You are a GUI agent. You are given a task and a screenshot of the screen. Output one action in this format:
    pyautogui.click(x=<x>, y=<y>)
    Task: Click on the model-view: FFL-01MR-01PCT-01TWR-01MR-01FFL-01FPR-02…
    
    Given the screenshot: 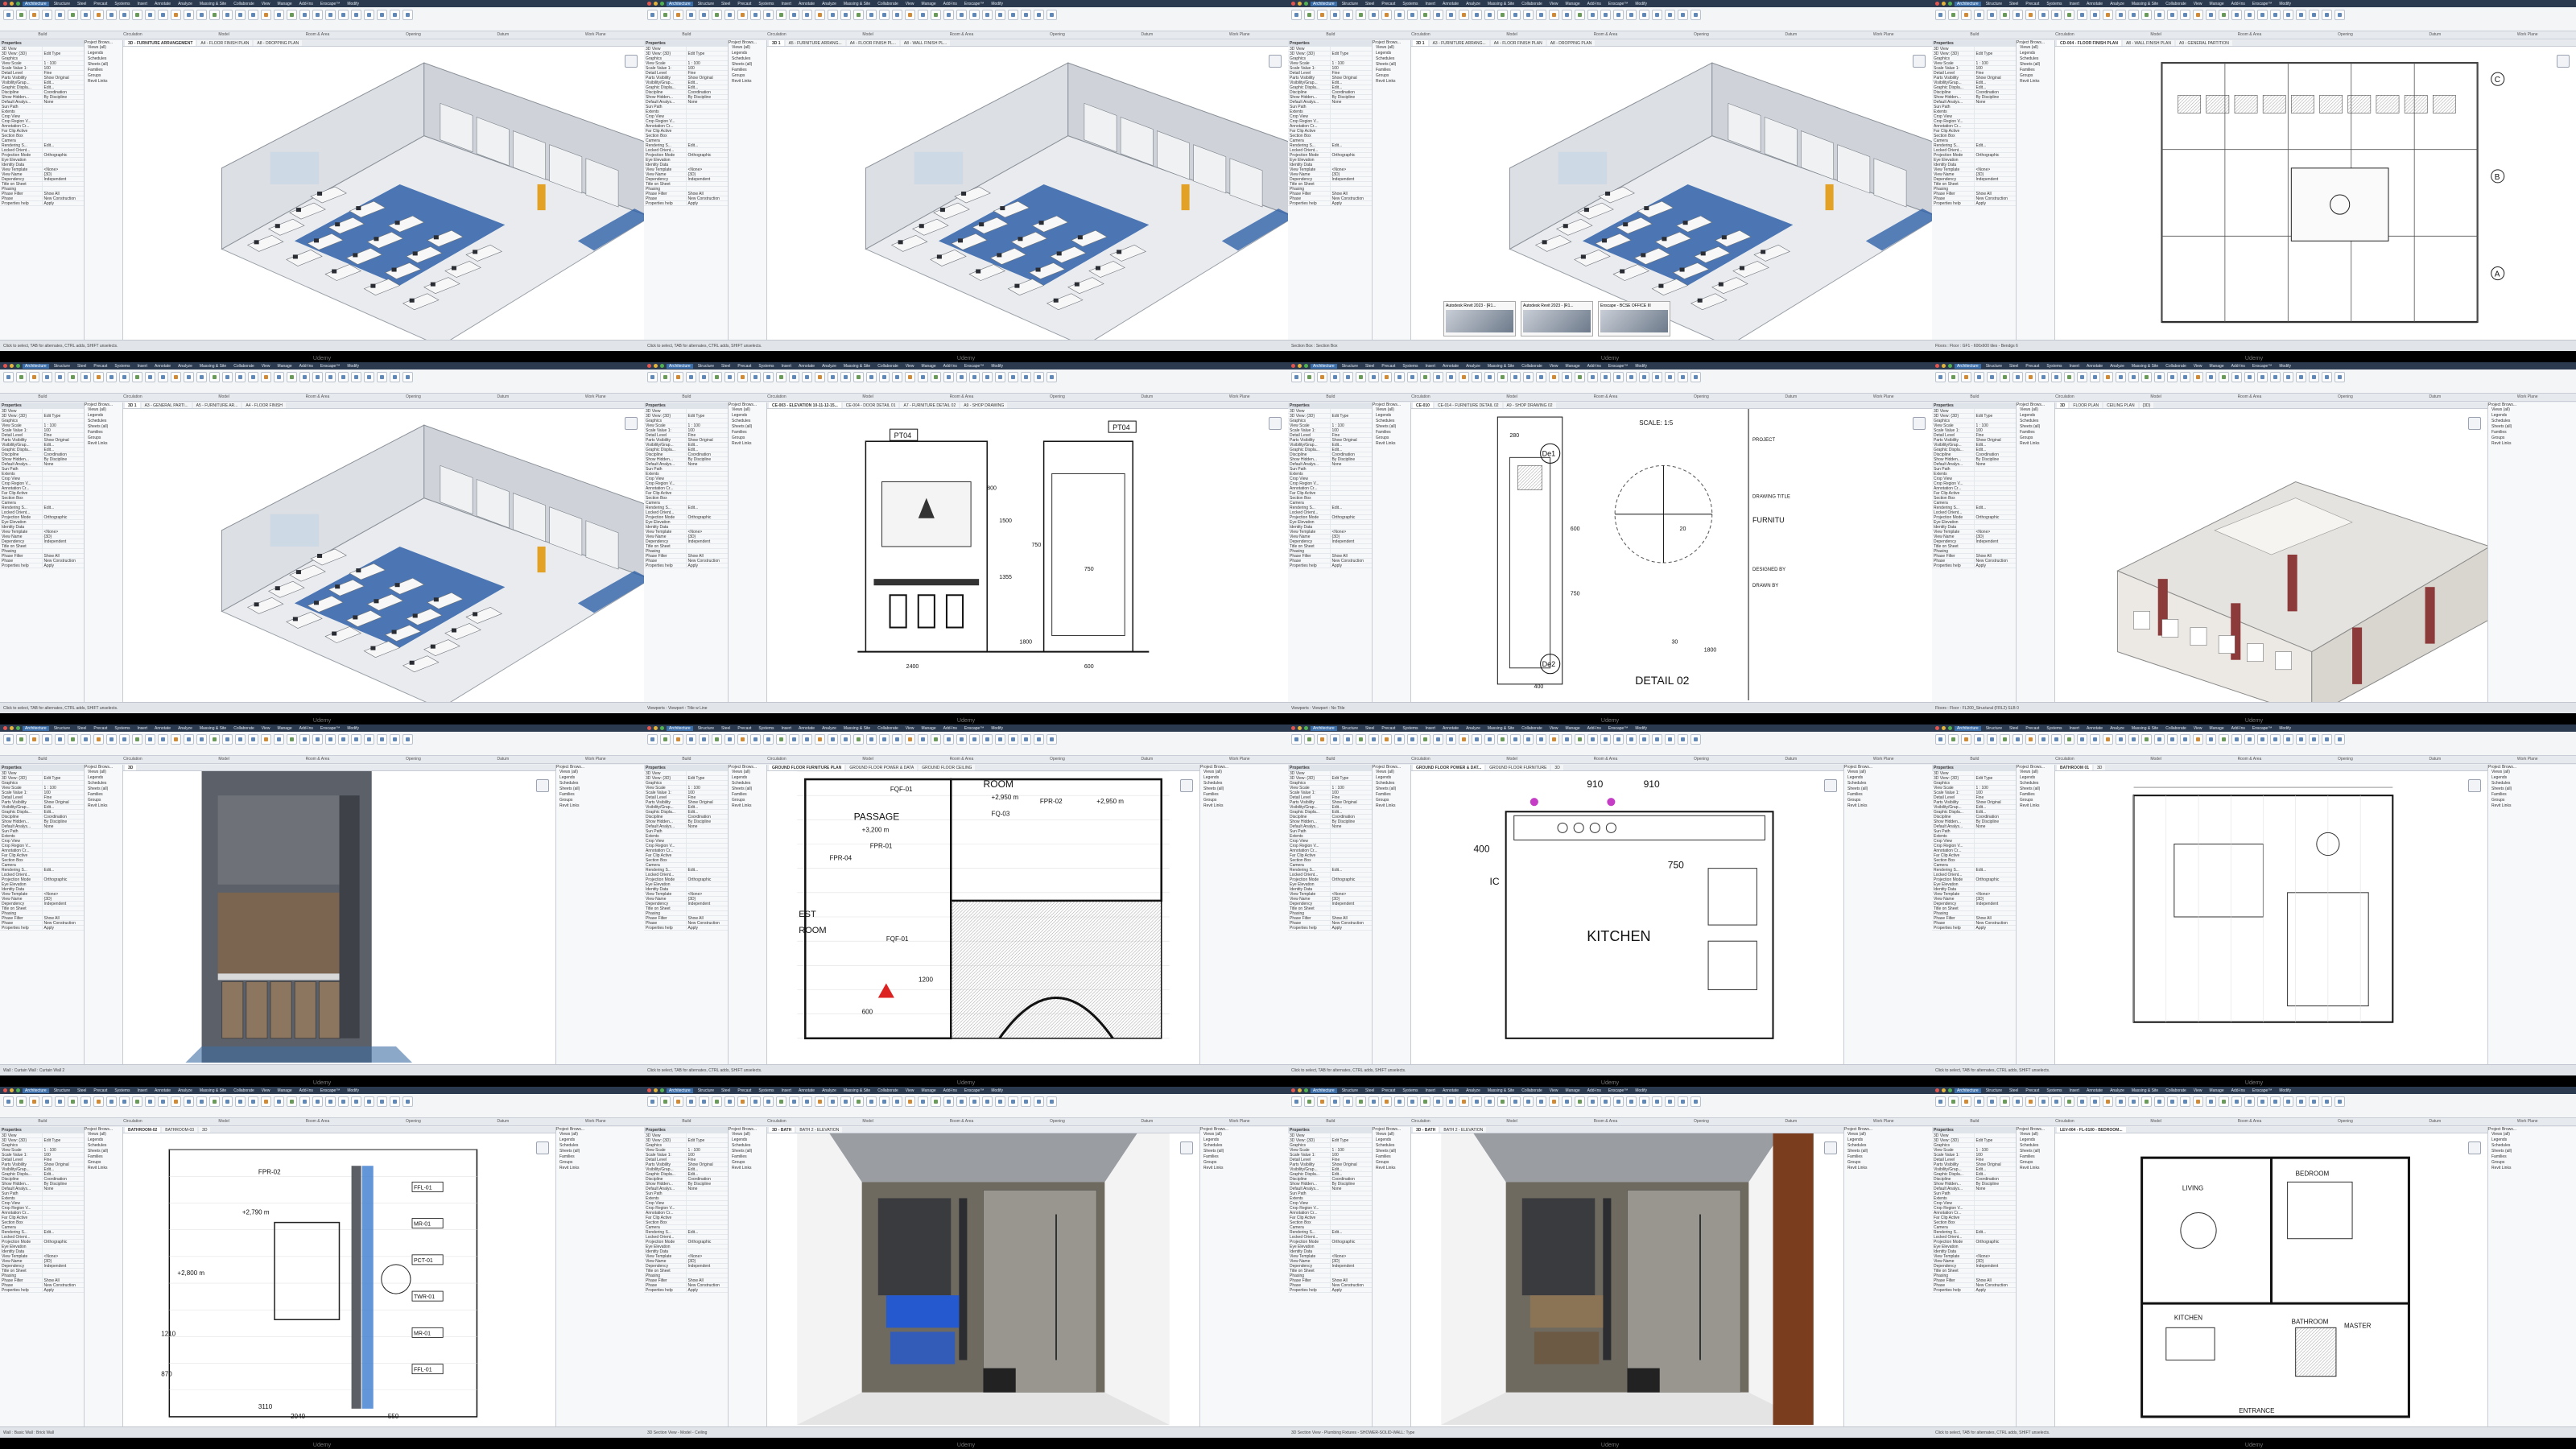 What is the action you would take?
    pyautogui.click(x=339, y=1279)
    